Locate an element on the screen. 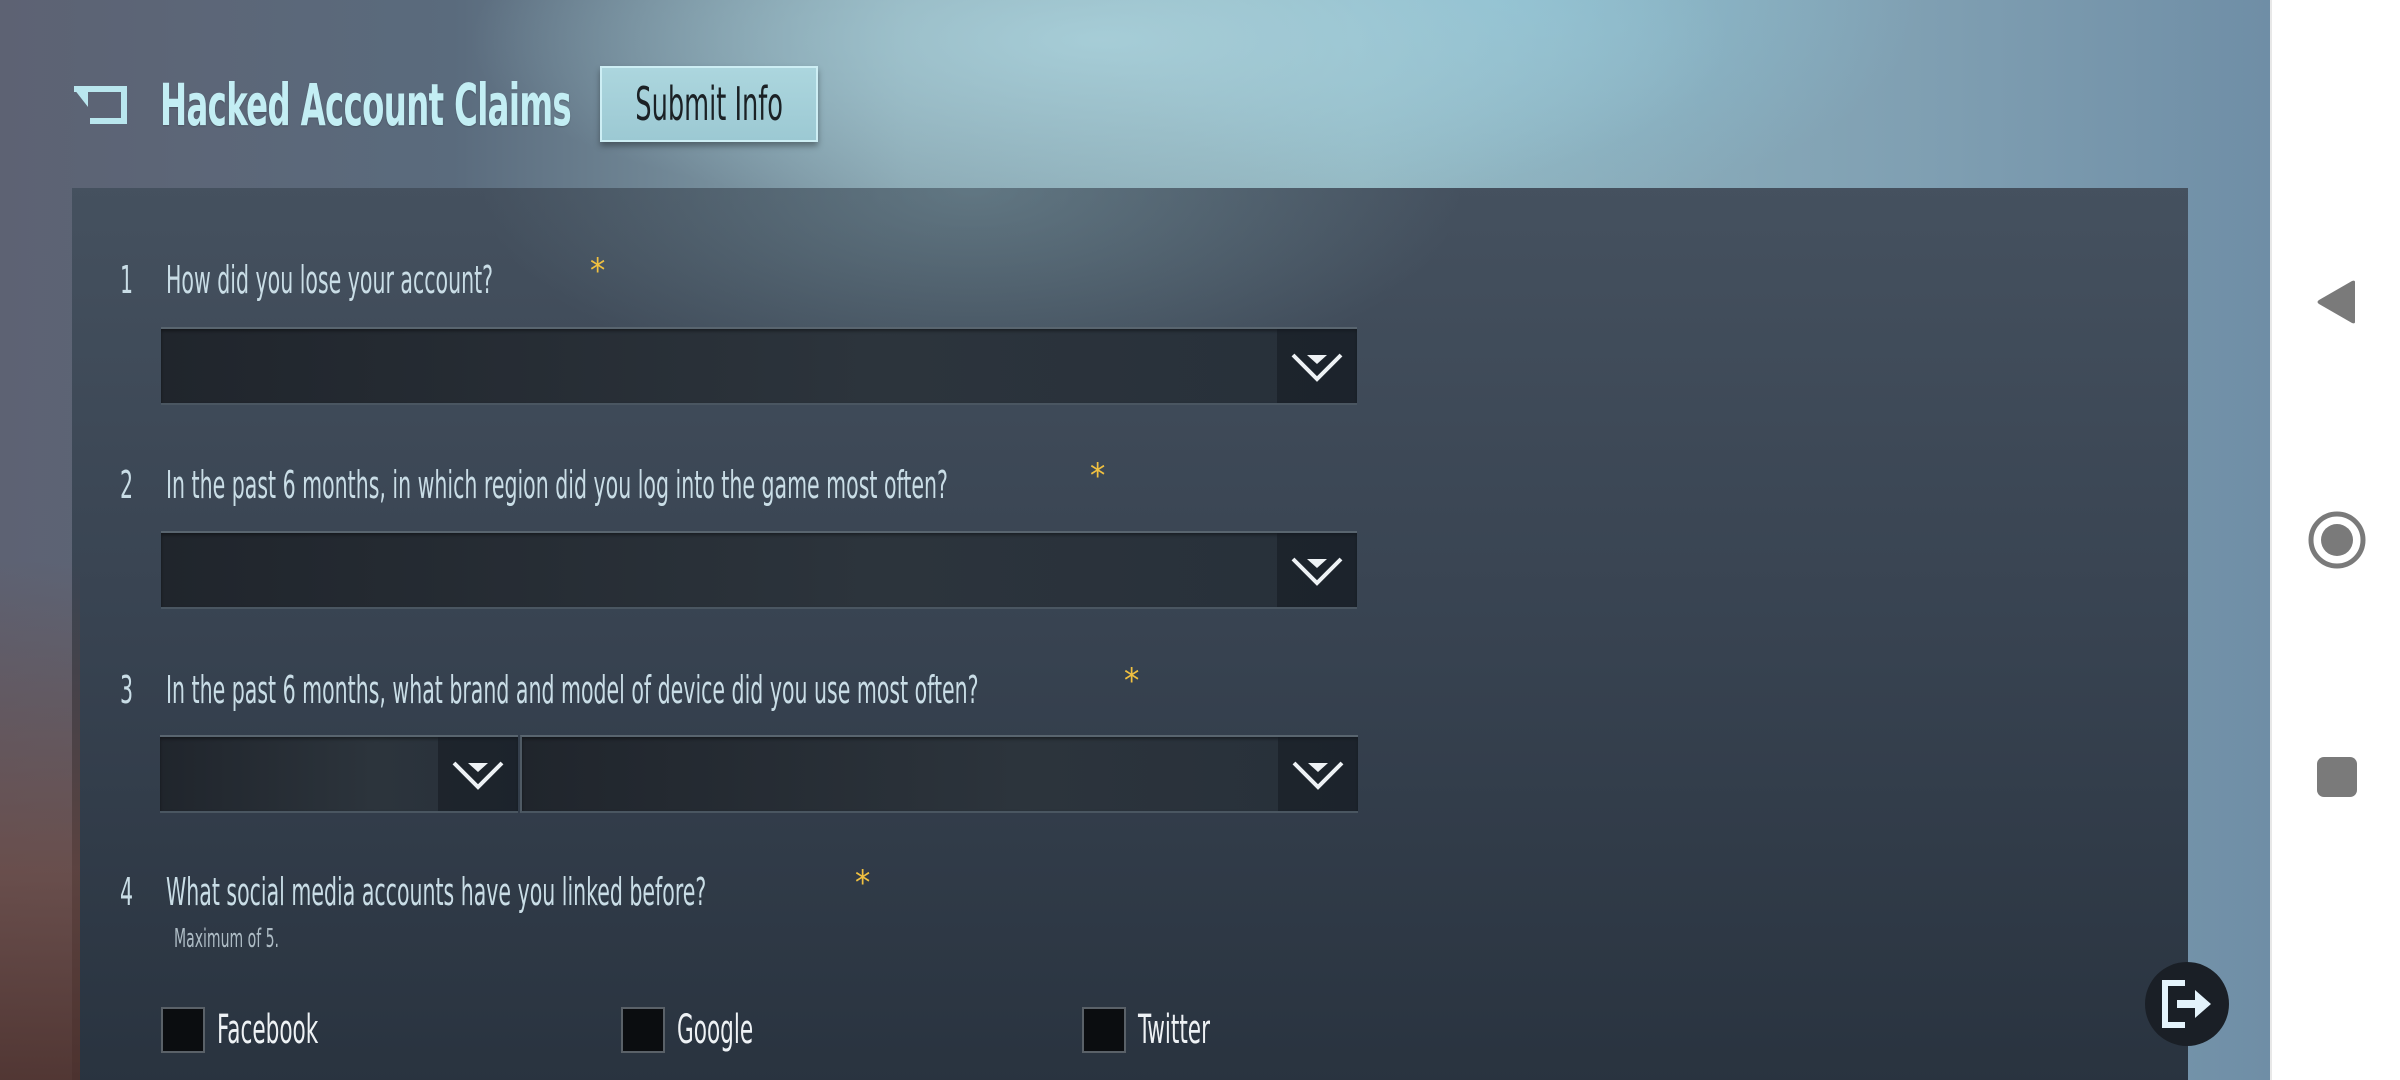 The width and height of the screenshot is (2400, 1080). checkbox-label: Twitter is located at coordinates (1174, 1030).